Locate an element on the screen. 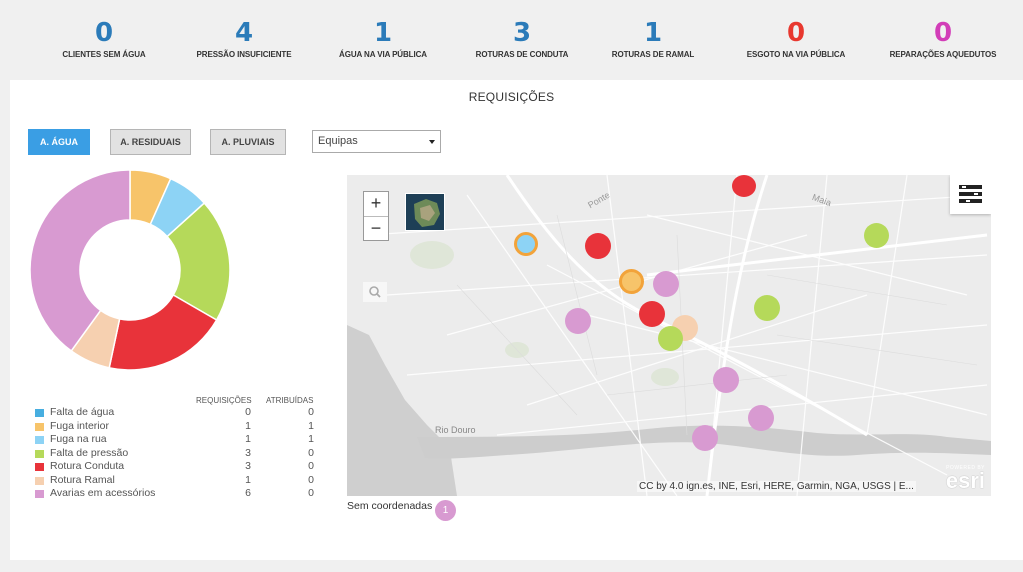 This screenshot has width=1023, height=572. layer-list-button is located at coordinates (970, 194).